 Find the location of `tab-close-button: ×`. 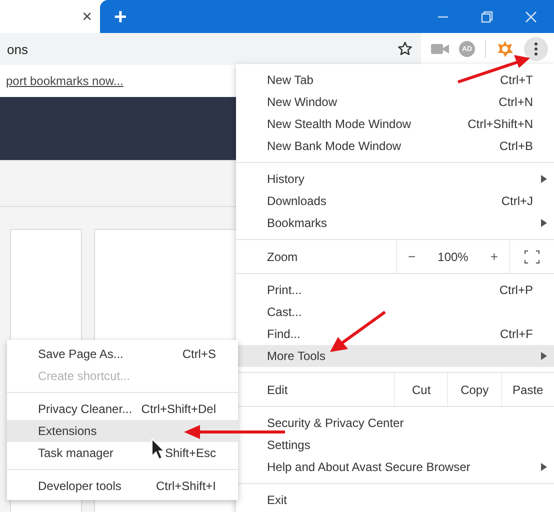

tab-close-button: × is located at coordinates (87, 16).